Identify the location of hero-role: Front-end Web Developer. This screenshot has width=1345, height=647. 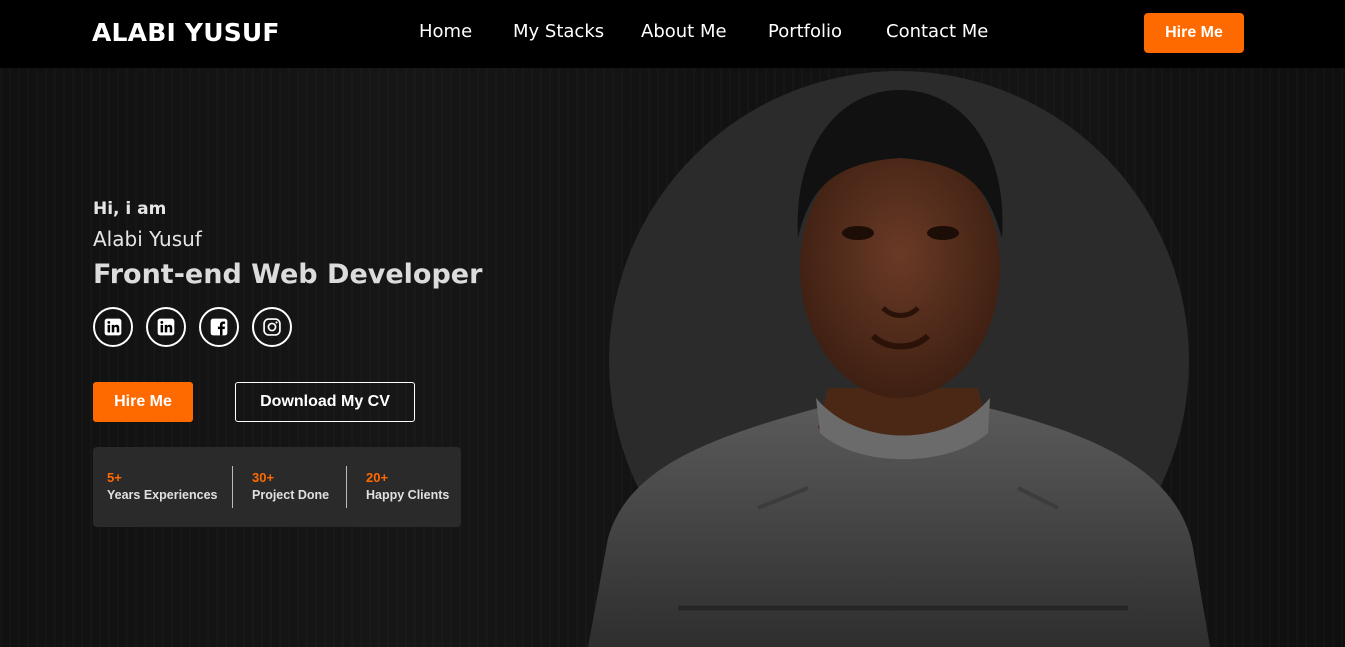
(288, 274).